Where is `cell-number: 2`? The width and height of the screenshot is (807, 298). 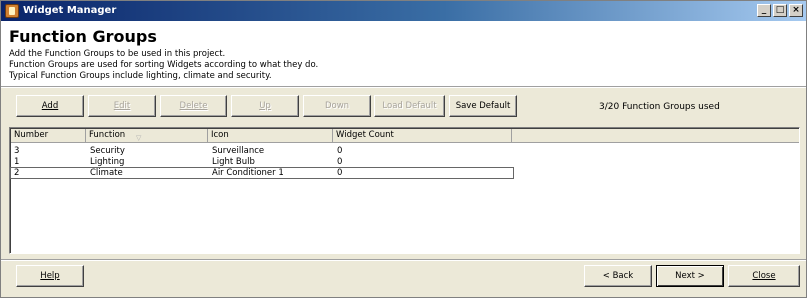
cell-number: 2 is located at coordinates (17, 173).